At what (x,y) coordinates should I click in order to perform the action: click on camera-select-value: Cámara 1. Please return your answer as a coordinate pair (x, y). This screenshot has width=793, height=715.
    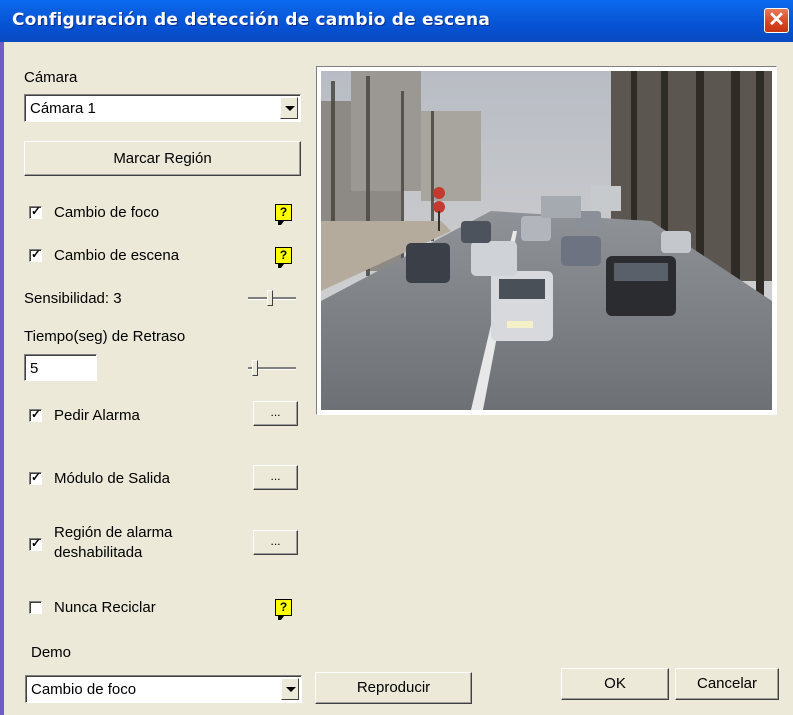
    Looking at the image, I should click on (63, 108).